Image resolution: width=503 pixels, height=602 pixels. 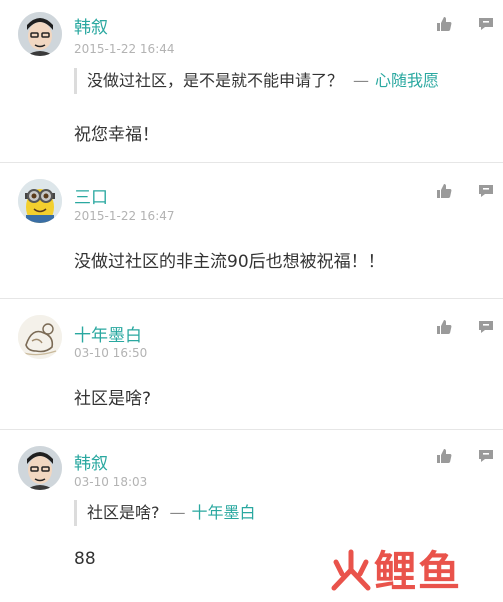 What do you see at coordinates (224, 512) in the screenshot?
I see `quoted-author-link: 十年墨白` at bounding box center [224, 512].